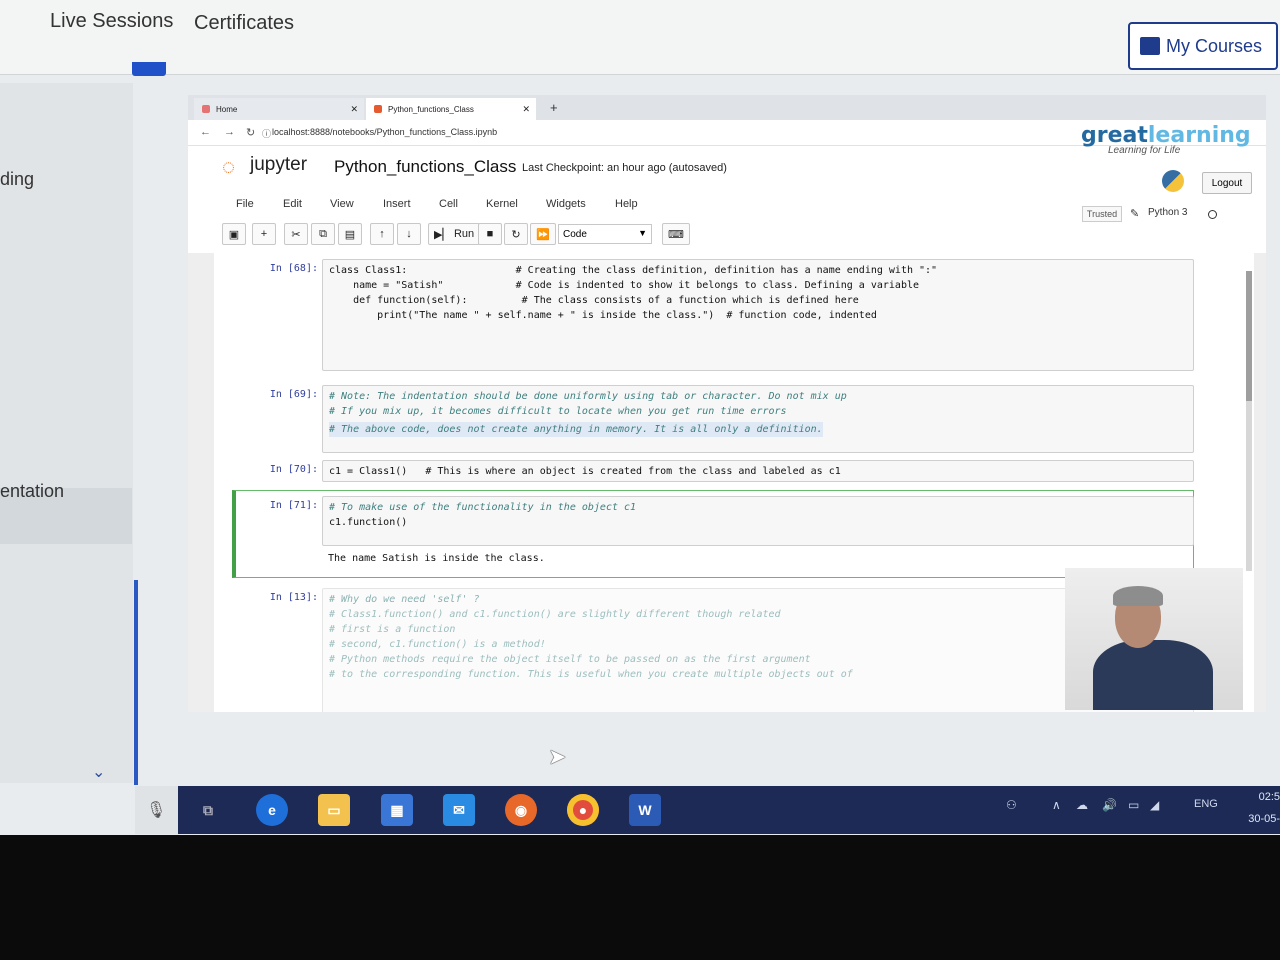 Image resolution: width=1280 pixels, height=960 pixels. I want to click on menu-edit: Edit, so click(292, 204).